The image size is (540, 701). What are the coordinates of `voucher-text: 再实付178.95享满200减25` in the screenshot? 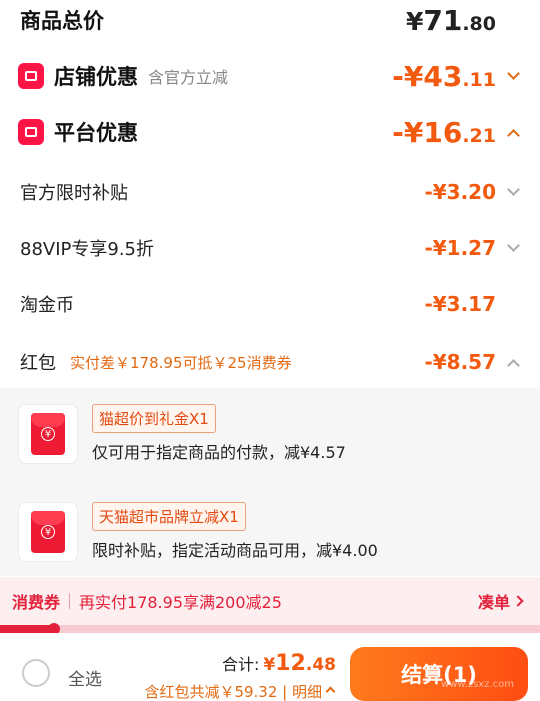 It's located at (180, 602).